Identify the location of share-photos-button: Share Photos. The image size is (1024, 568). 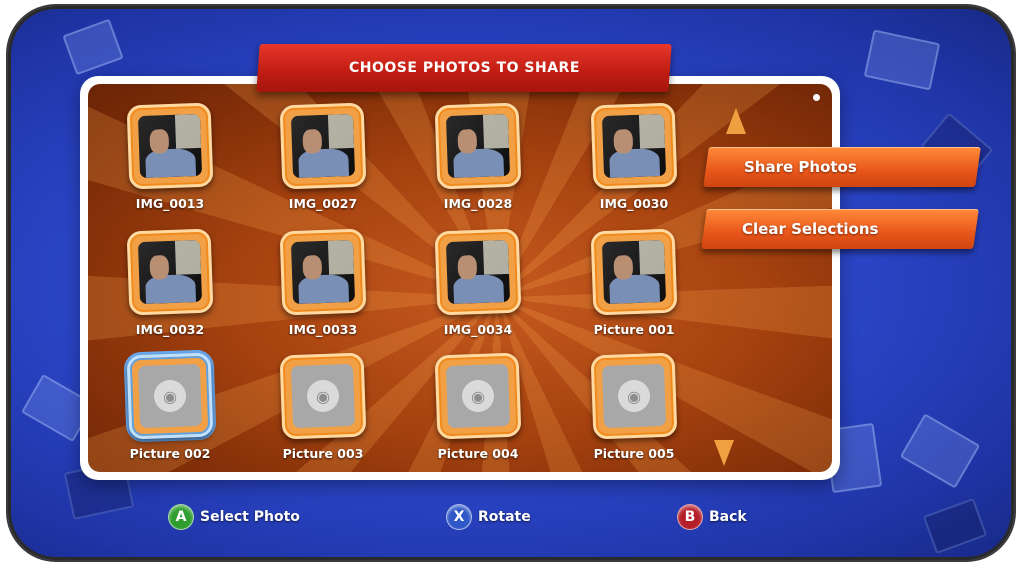
(842, 167).